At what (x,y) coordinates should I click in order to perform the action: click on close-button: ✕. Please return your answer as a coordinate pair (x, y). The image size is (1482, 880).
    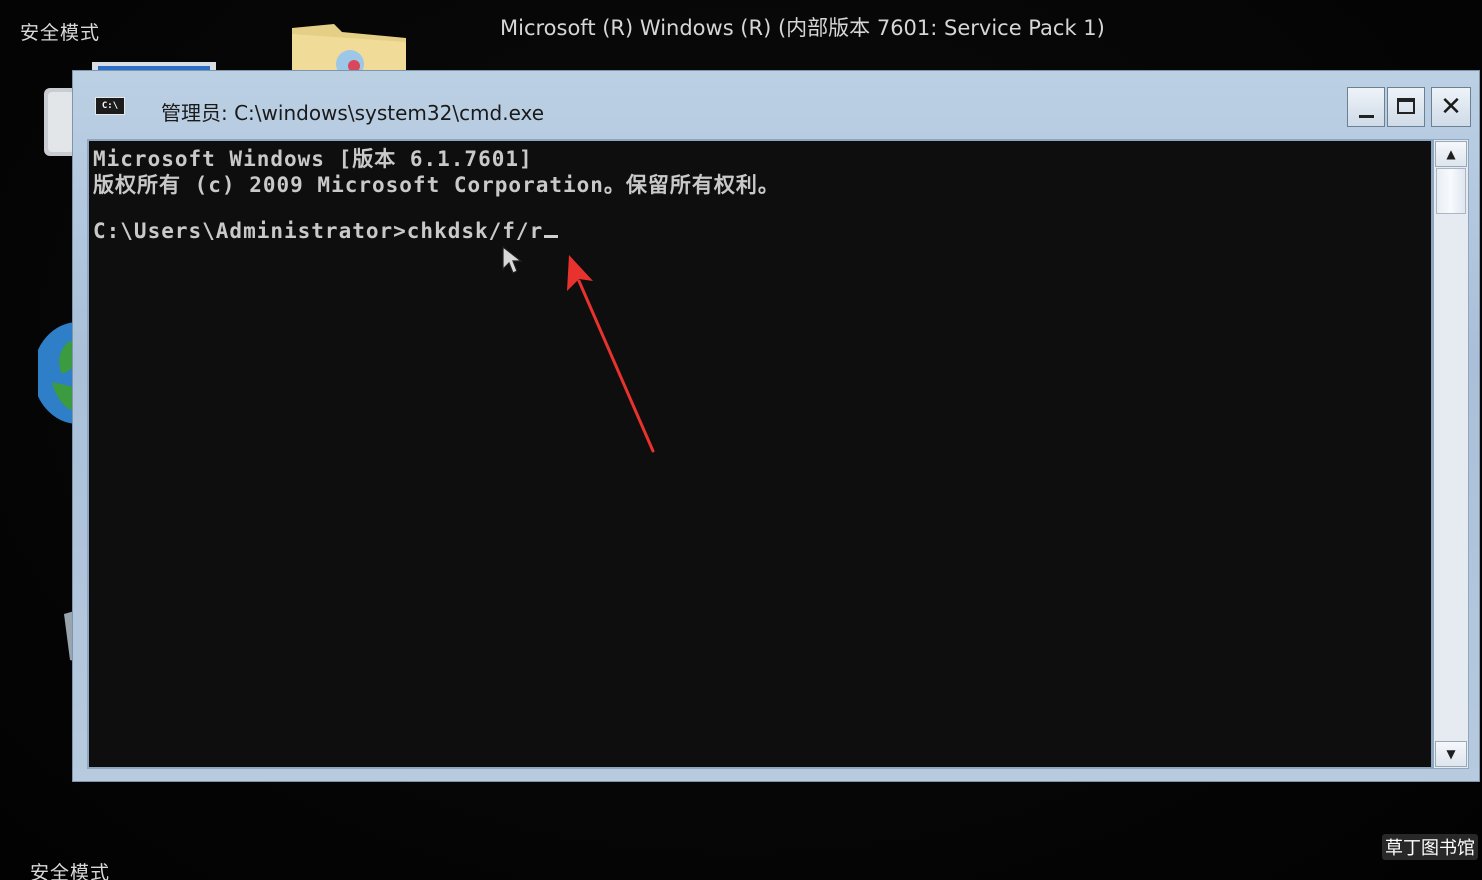
    Looking at the image, I should click on (1451, 107).